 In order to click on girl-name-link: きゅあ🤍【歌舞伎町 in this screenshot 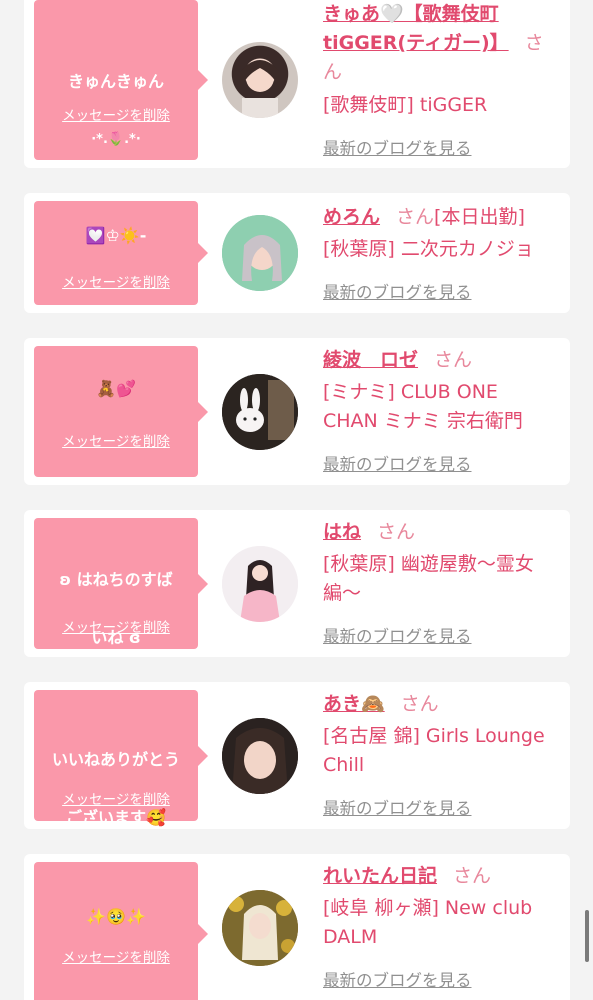, I will do `click(411, 14)`.